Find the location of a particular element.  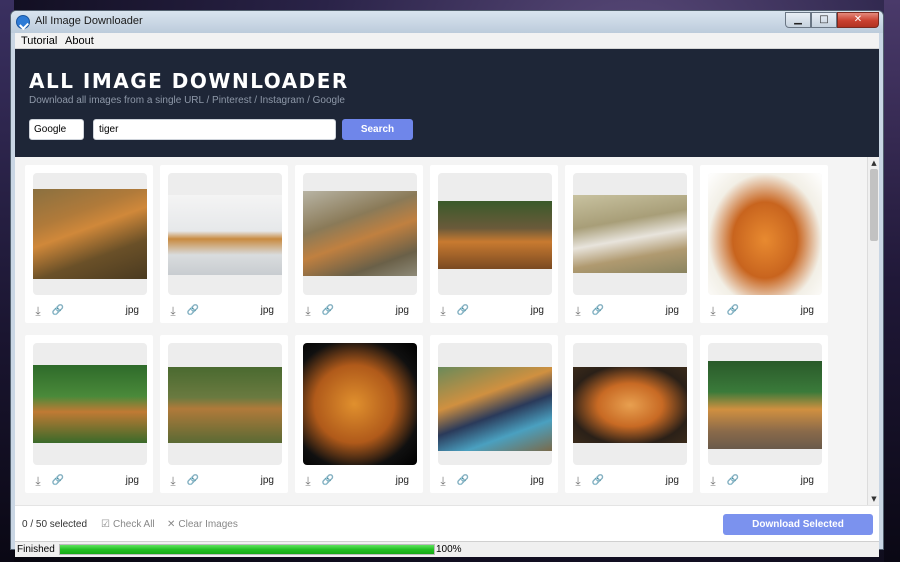

selection-count: 0 / 50 selected is located at coordinates (55, 524).